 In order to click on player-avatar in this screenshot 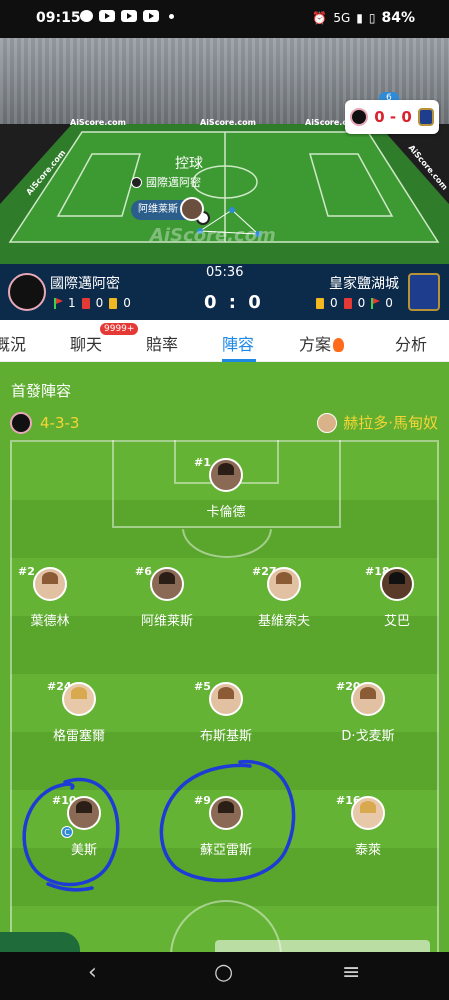, I will do `click(192, 209)`.